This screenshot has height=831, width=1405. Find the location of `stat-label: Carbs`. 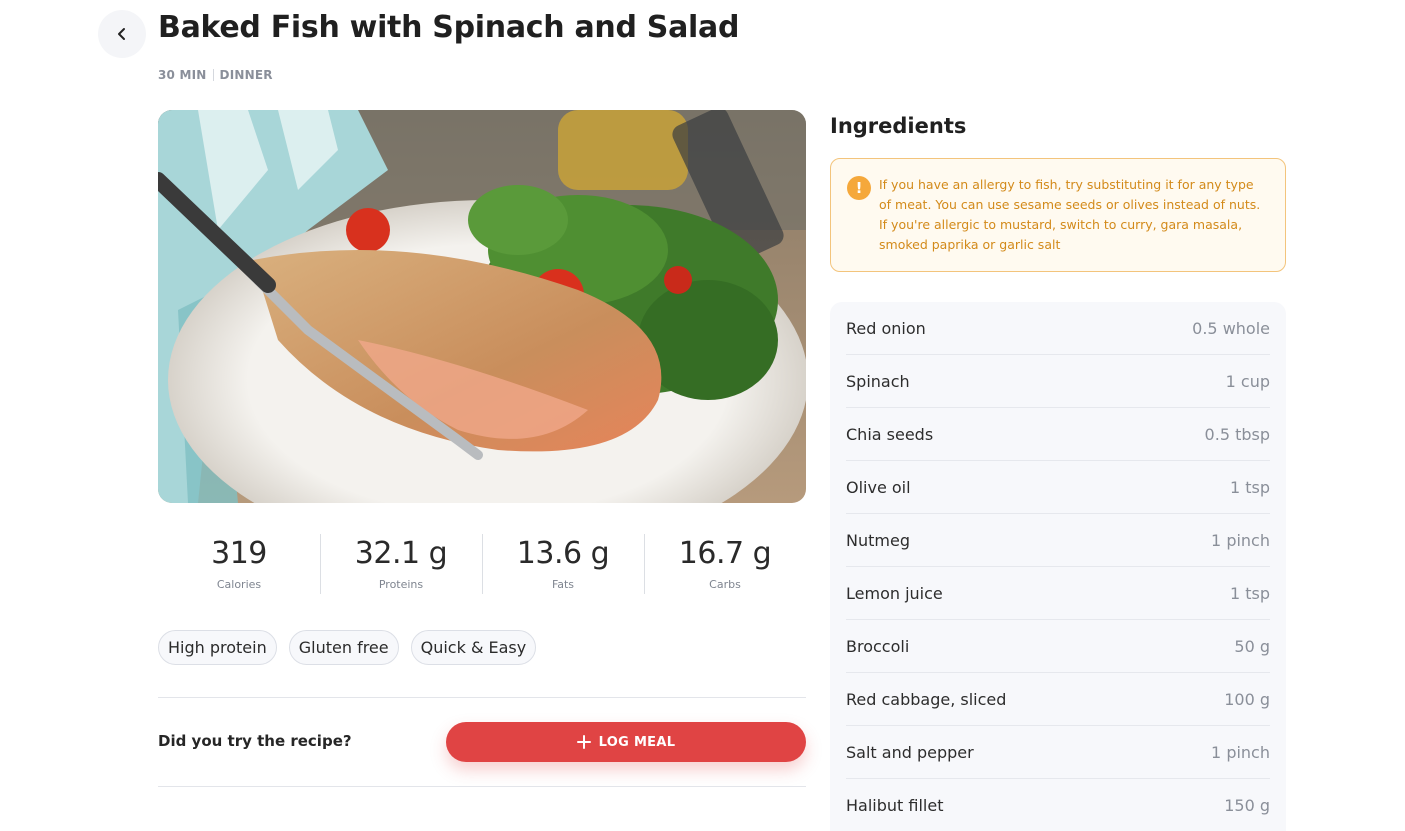

stat-label: Carbs is located at coordinates (725, 584).